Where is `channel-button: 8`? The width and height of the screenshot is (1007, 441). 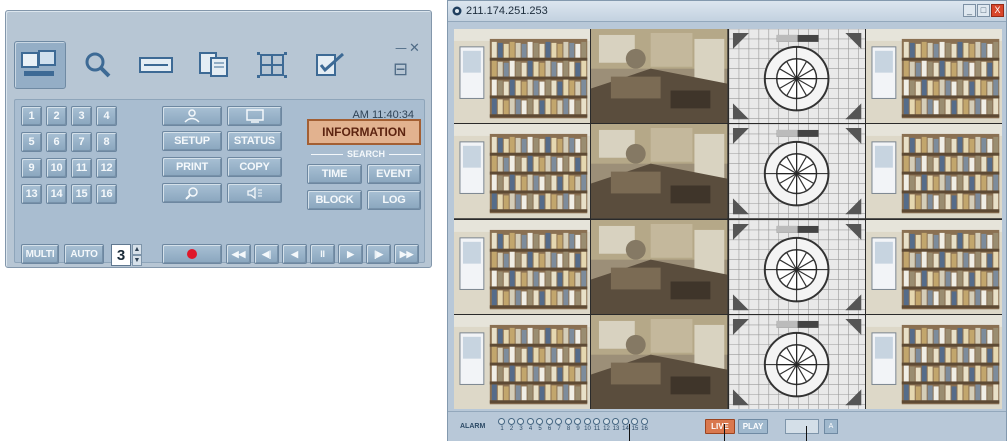
channel-button: 8 is located at coordinates (106, 142).